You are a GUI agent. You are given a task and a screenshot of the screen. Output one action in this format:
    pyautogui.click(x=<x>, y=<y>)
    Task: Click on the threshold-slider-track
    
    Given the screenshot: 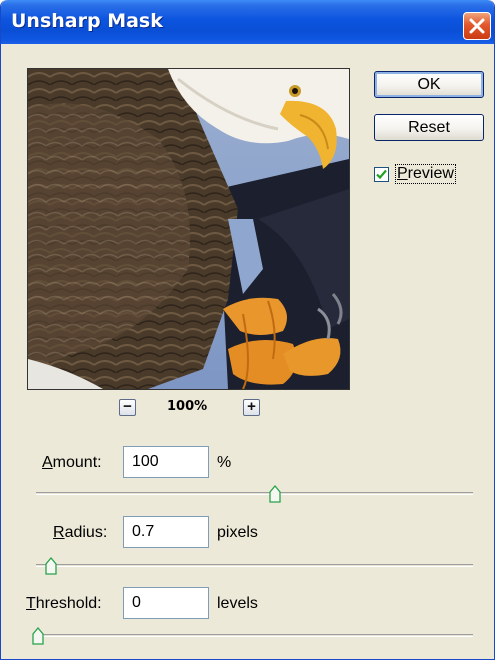 What is the action you would take?
    pyautogui.click(x=254, y=635)
    